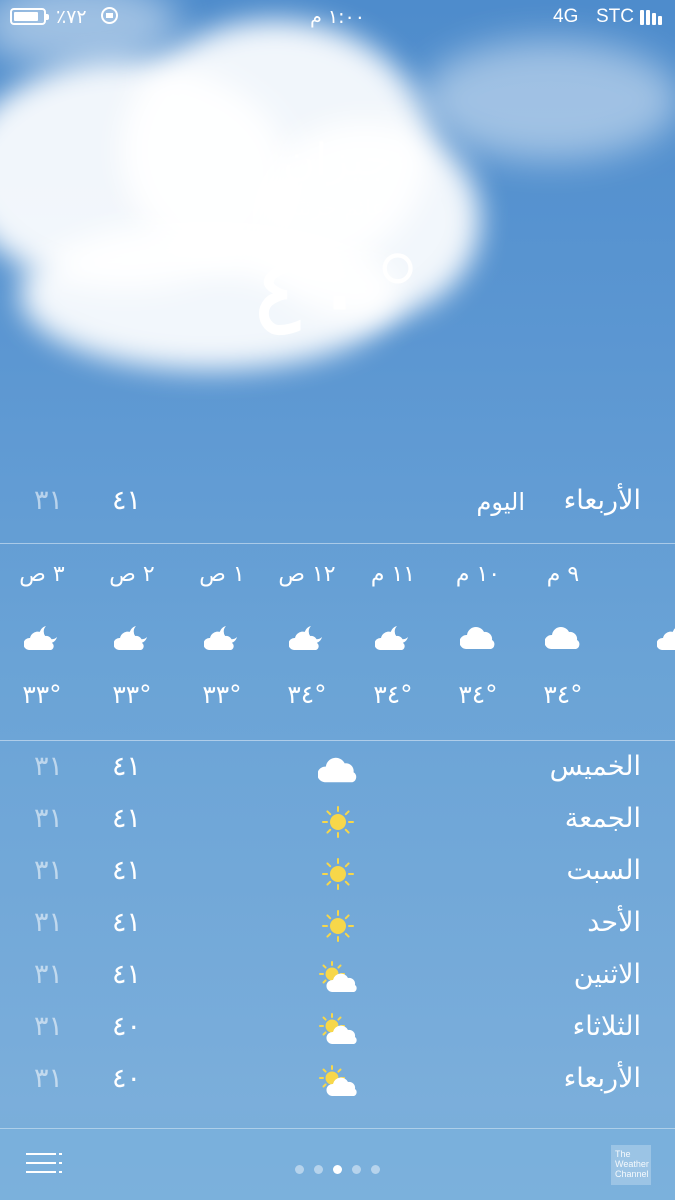  I want to click on daily-row: الجمعة ٤١ ٣١, so click(337, 823).